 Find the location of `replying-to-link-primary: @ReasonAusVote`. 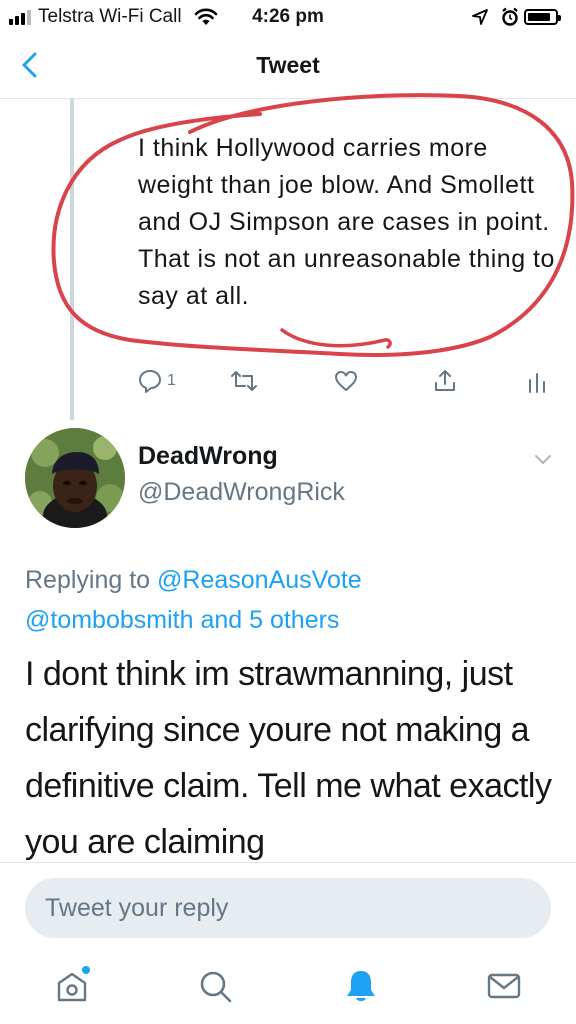

replying-to-link-primary: @ReasonAusVote is located at coordinates (259, 580).